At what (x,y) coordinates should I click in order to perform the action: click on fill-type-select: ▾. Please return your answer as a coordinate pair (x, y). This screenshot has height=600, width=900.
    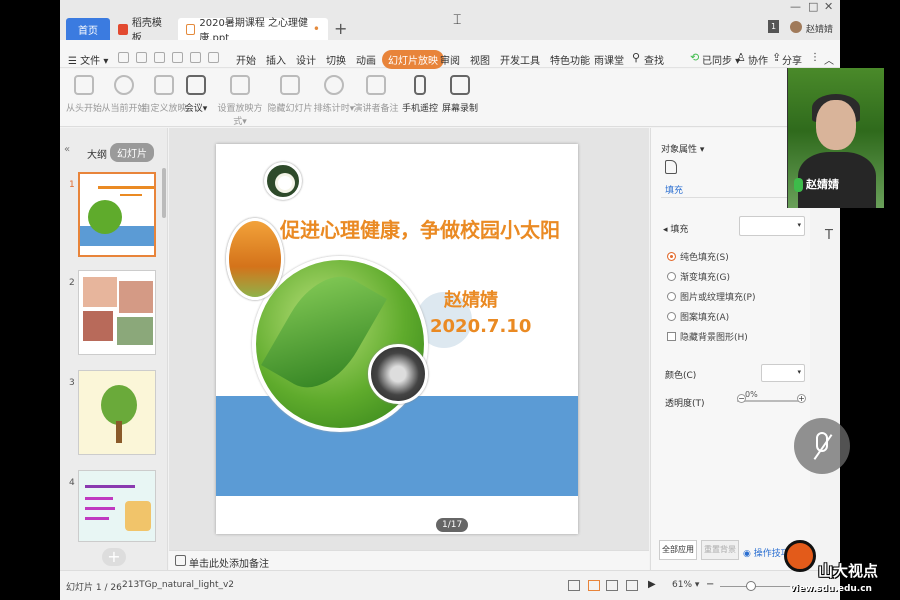
    Looking at the image, I should click on (772, 226).